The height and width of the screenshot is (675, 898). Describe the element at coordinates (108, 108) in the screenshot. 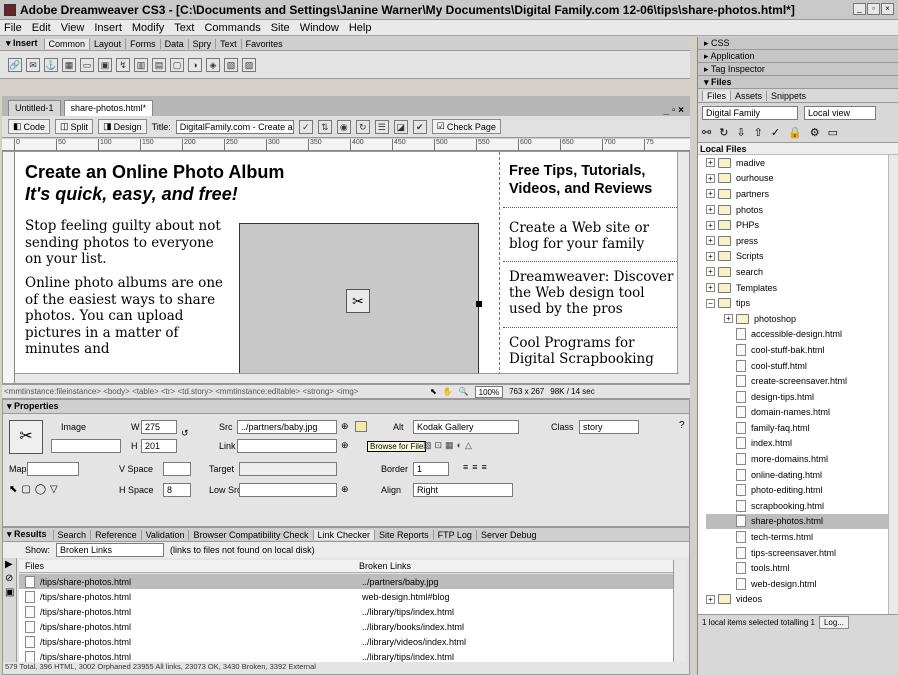

I see `tab-share-photos: share-photos.html*` at that location.